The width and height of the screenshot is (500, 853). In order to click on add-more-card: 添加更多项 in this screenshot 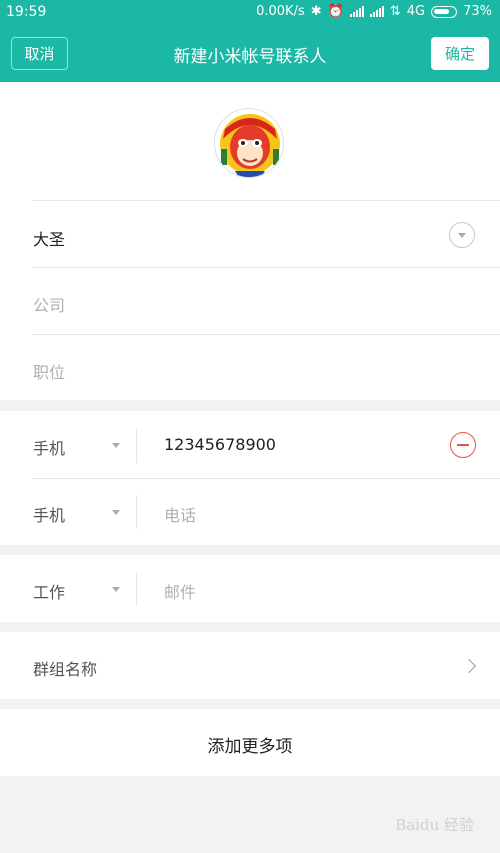, I will do `click(250, 742)`.